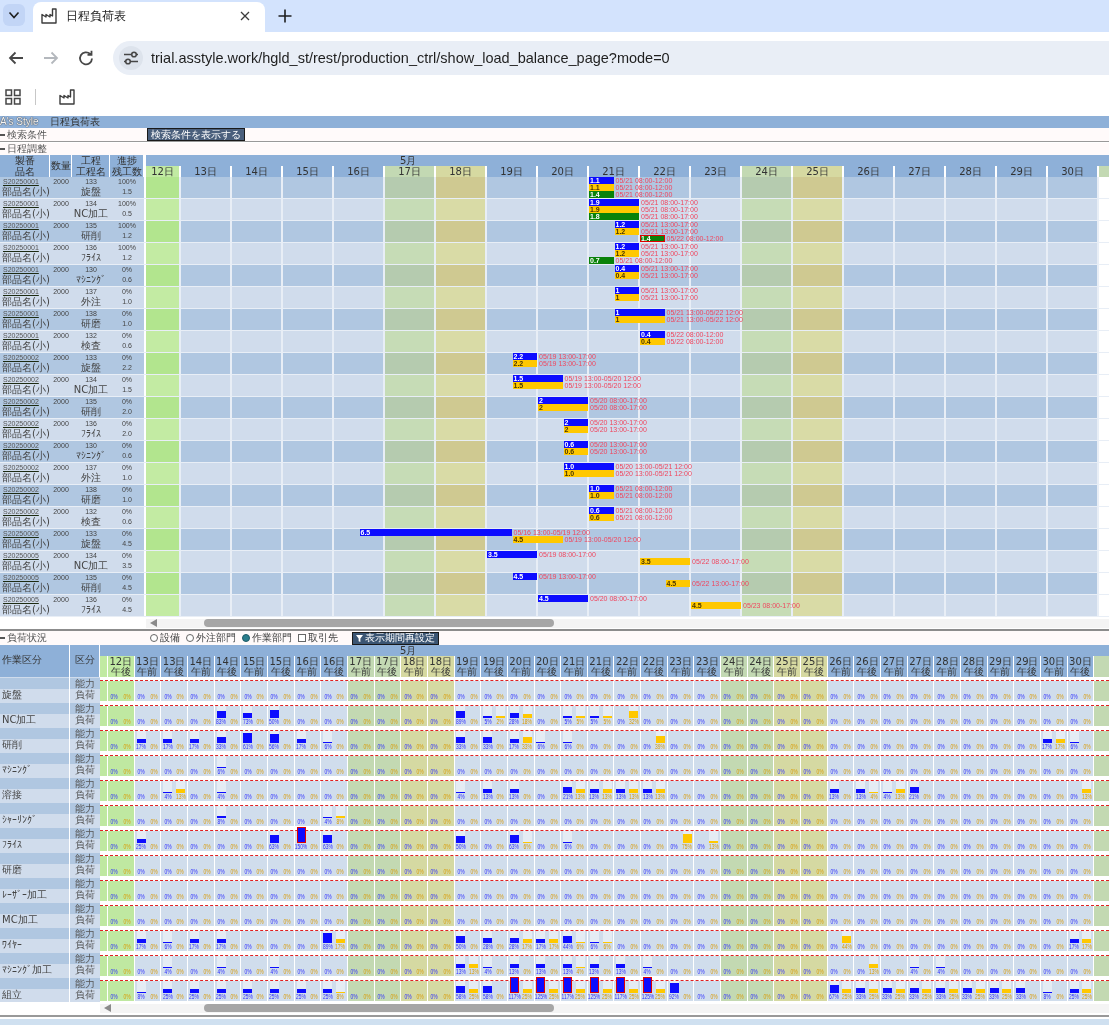 This screenshot has width=1109, height=1031. I want to click on half-day-header: 19日午前, so click(468, 666).